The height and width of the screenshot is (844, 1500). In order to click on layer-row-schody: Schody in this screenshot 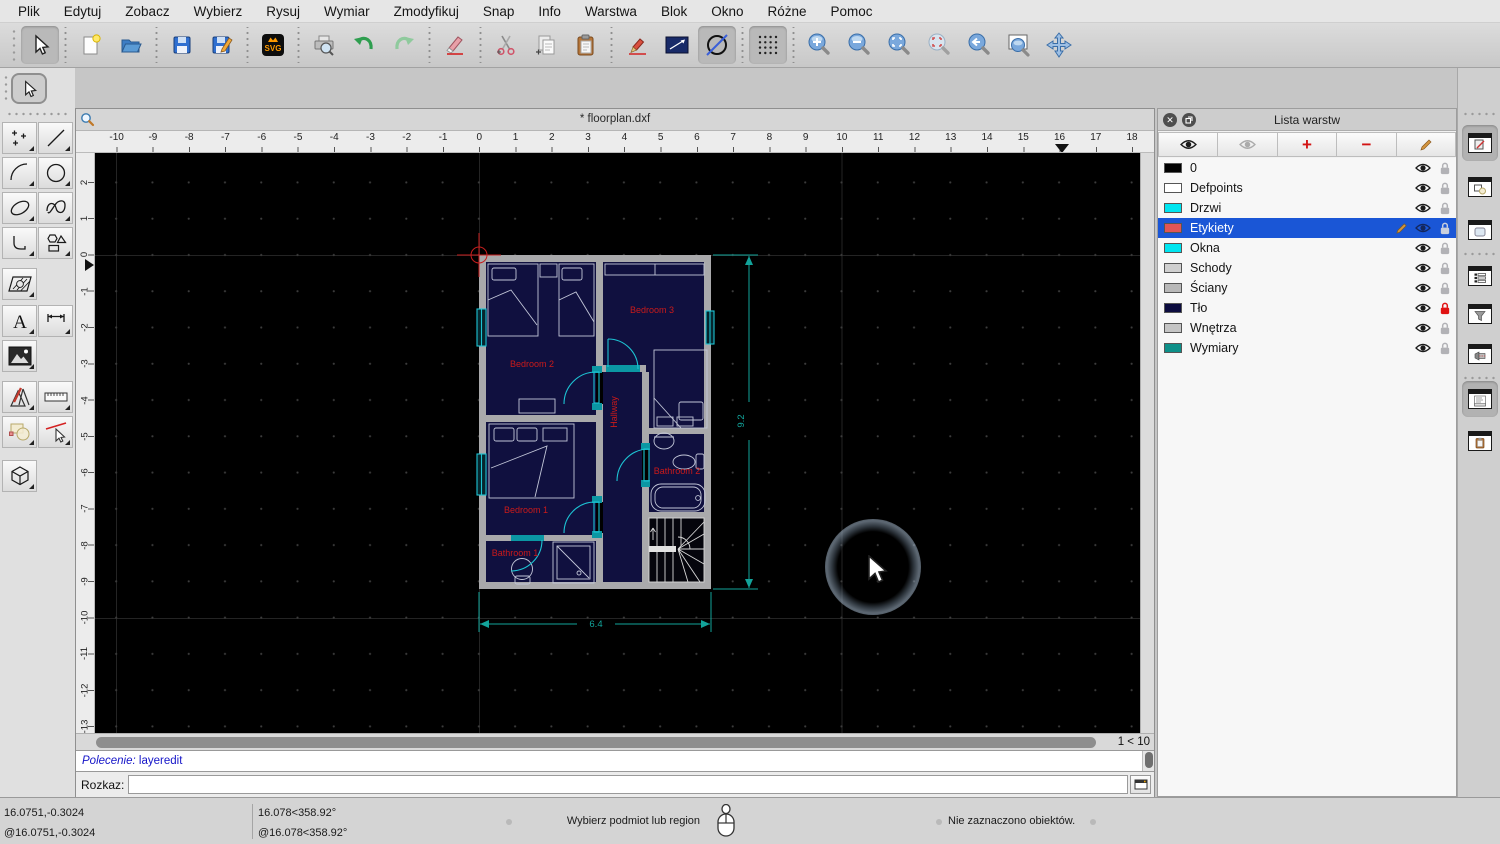, I will do `click(1307, 268)`.